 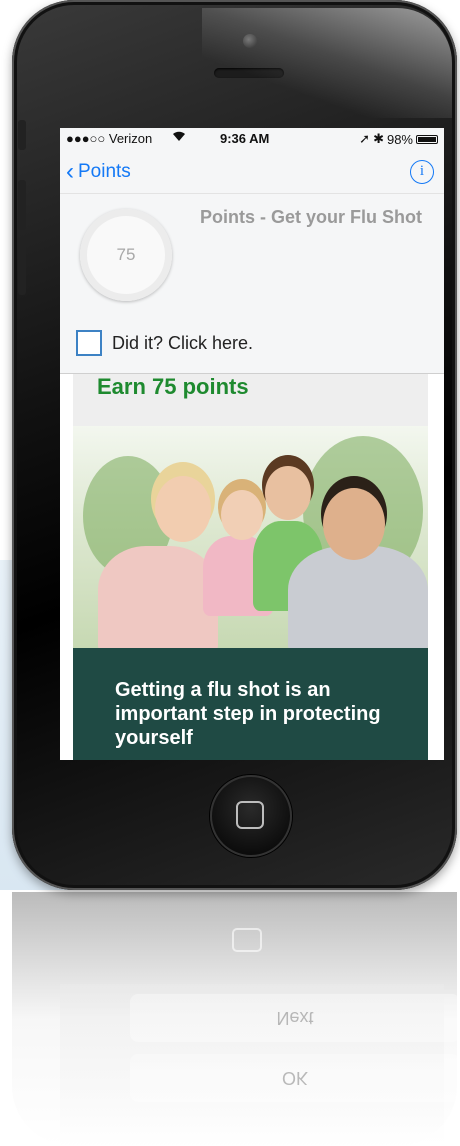 What do you see at coordinates (109, 138) in the screenshot?
I see `carrier-label: ●●●○○ Verizon` at bounding box center [109, 138].